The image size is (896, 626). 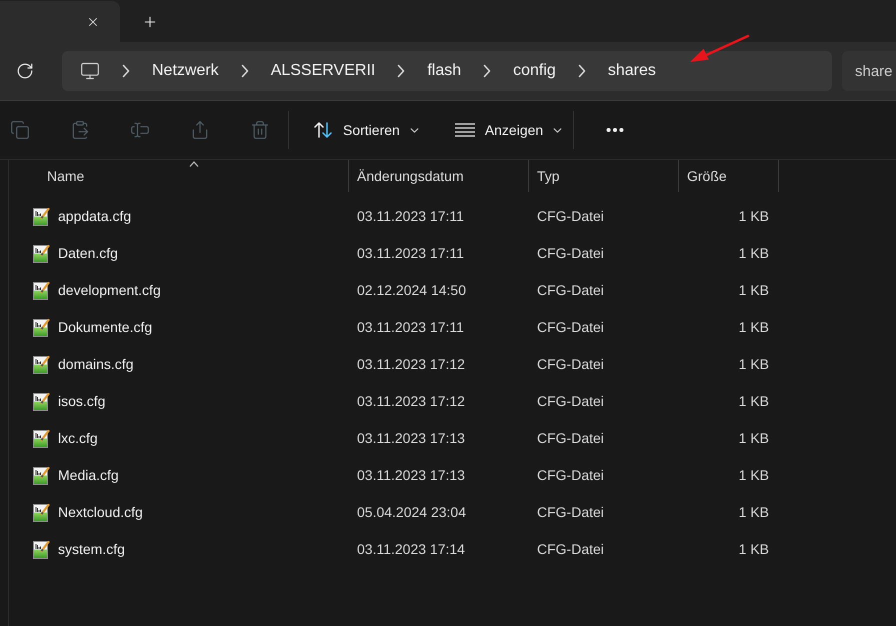 I want to click on file-name: Dokumente.cfg, so click(x=105, y=327).